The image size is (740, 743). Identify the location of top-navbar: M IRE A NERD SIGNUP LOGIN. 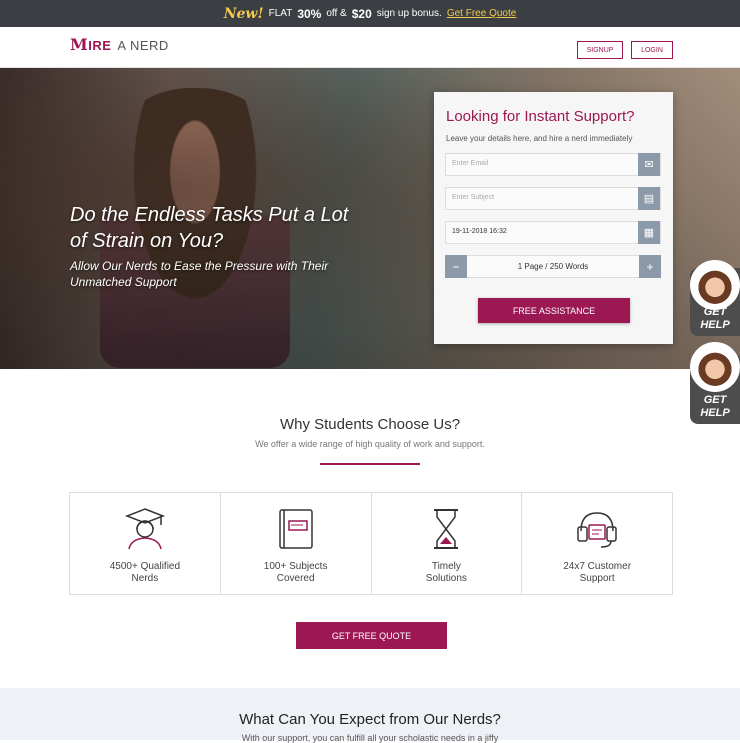
(370, 47).